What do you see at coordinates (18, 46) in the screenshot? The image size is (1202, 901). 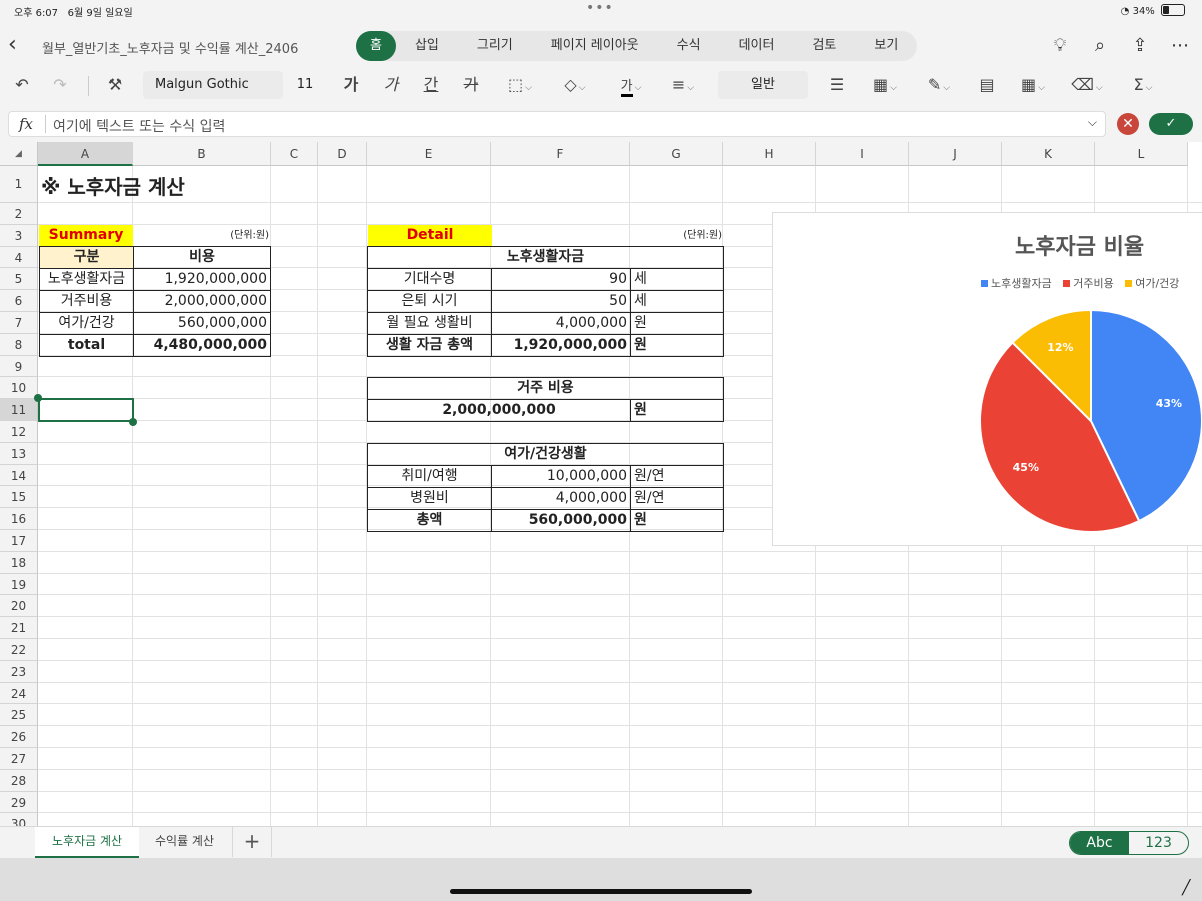 I see `back-icon: ‹` at bounding box center [18, 46].